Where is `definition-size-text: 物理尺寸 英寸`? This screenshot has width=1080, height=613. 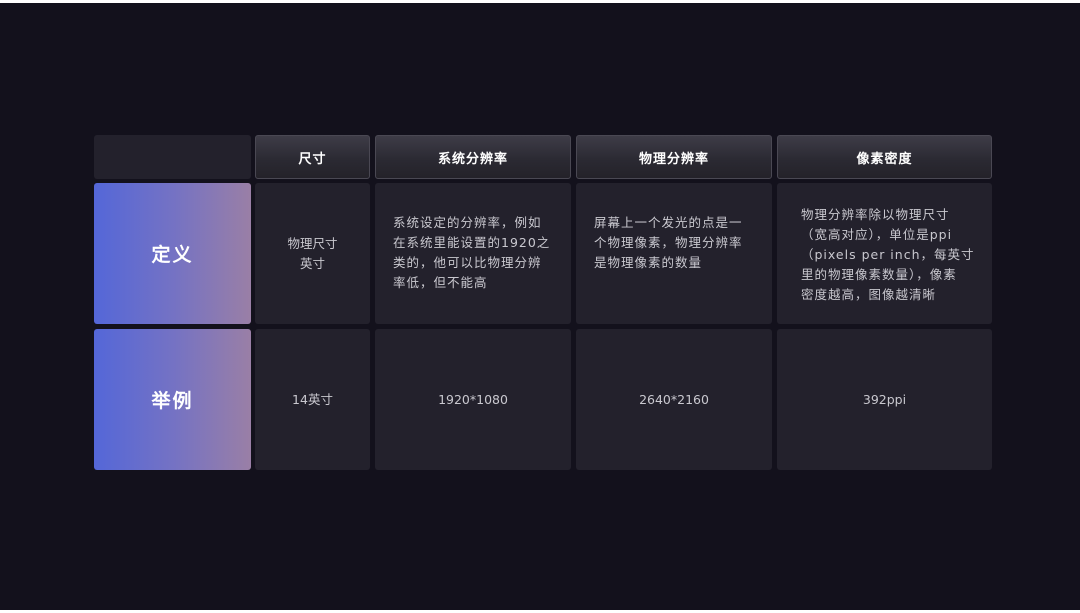 definition-size-text: 物理尺寸 英寸 is located at coordinates (312, 253).